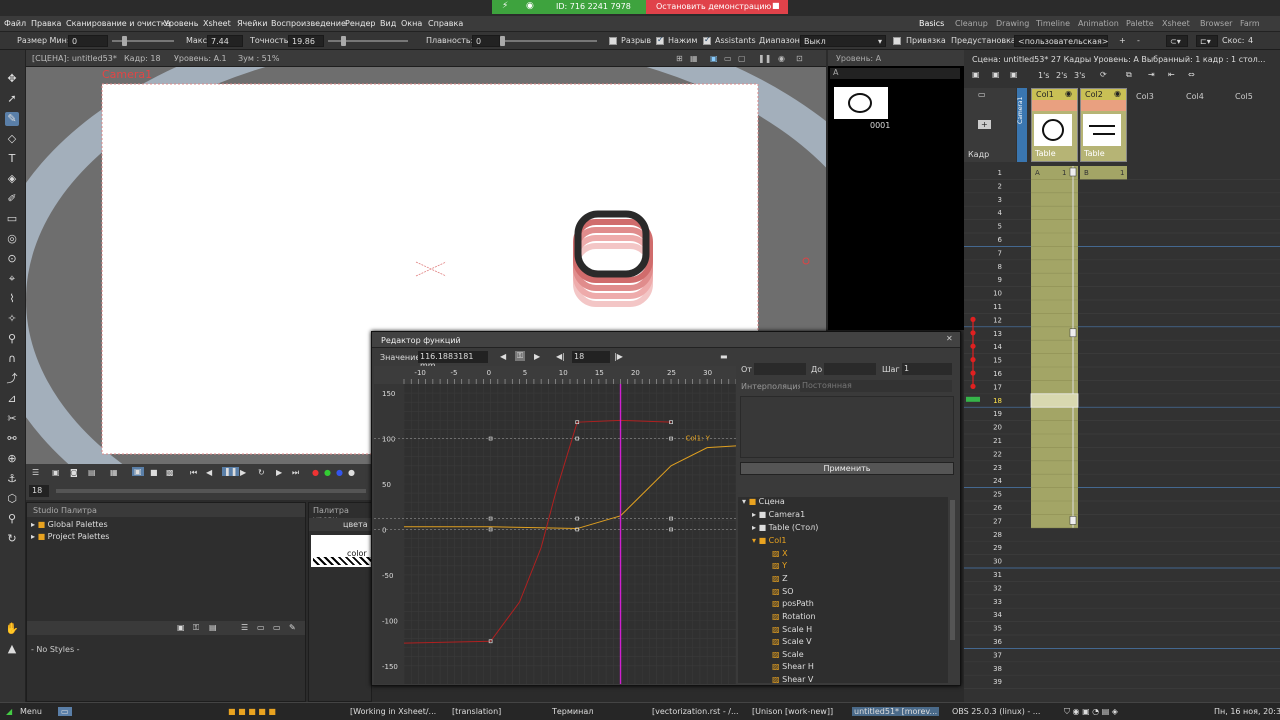 The height and width of the screenshot is (720, 1280). Describe the element at coordinates (1129, 75) in the screenshot. I see `duplicate-icon: ⧉` at that location.